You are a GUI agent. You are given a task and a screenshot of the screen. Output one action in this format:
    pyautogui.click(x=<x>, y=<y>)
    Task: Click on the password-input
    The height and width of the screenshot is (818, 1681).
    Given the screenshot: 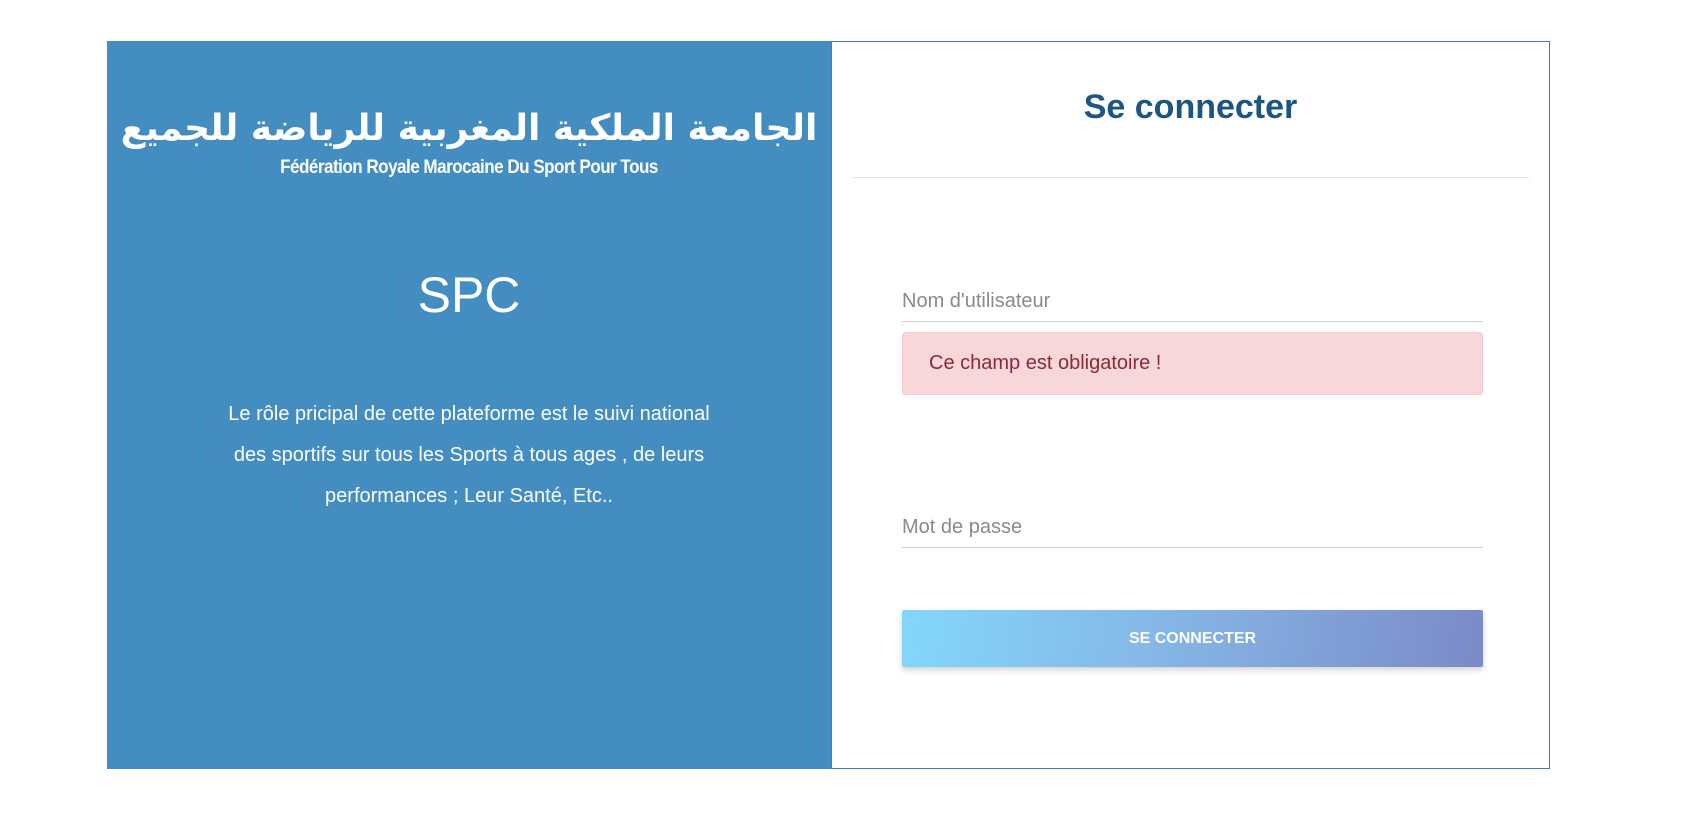 What is the action you would take?
    pyautogui.click(x=1192, y=528)
    